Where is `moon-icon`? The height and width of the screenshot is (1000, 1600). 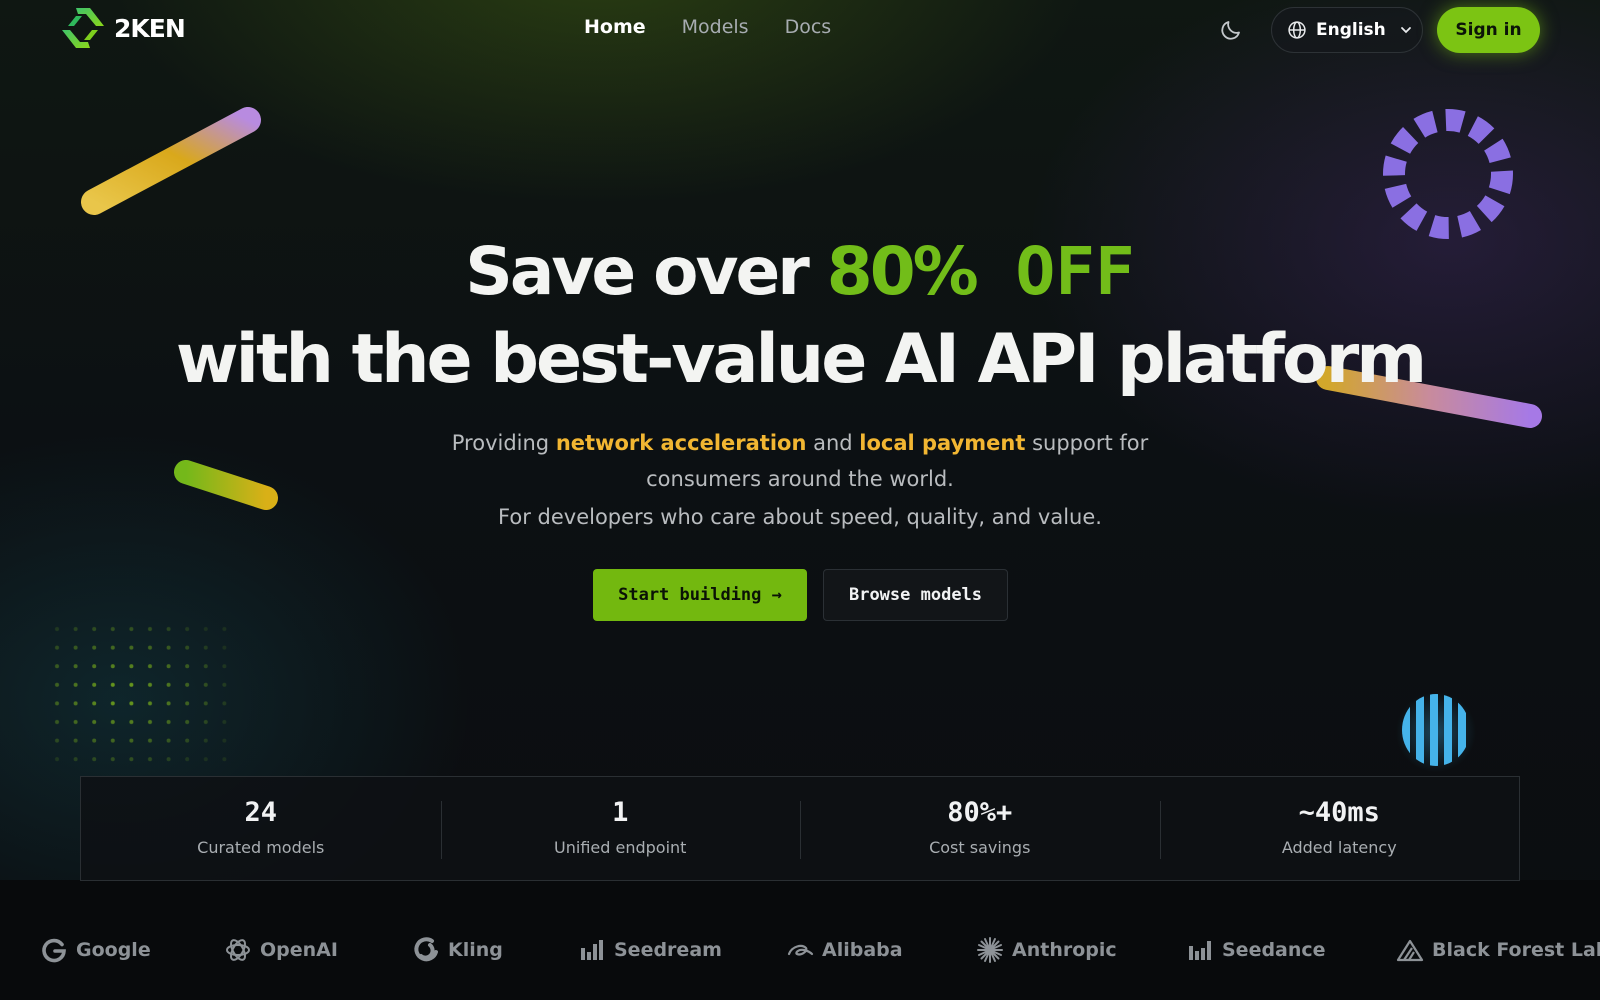
moon-icon is located at coordinates (1231, 30).